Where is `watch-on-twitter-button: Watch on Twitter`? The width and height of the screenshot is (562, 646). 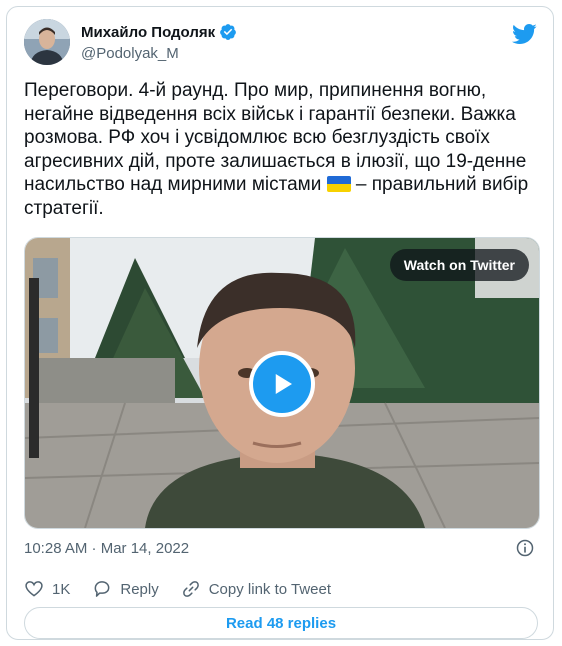
watch-on-twitter-button: Watch on Twitter is located at coordinates (459, 265).